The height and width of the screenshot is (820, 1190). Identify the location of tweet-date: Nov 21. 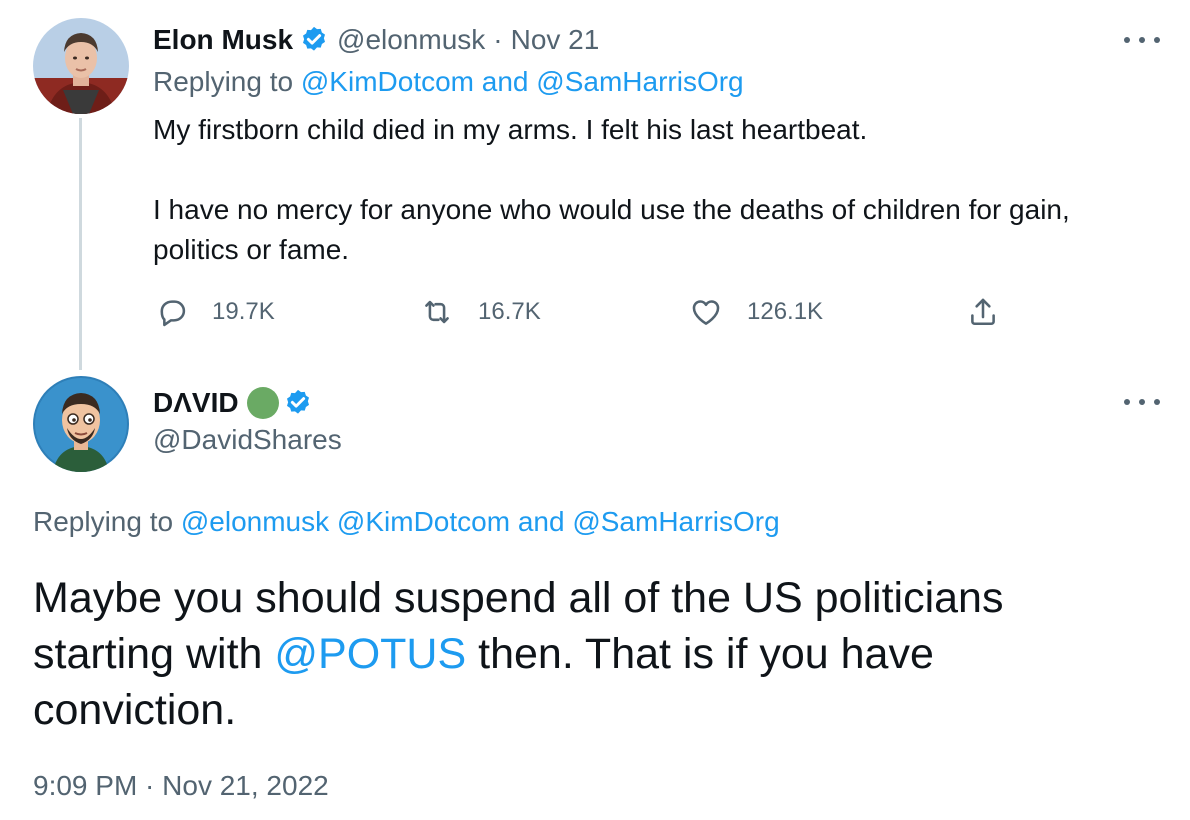
(555, 40).